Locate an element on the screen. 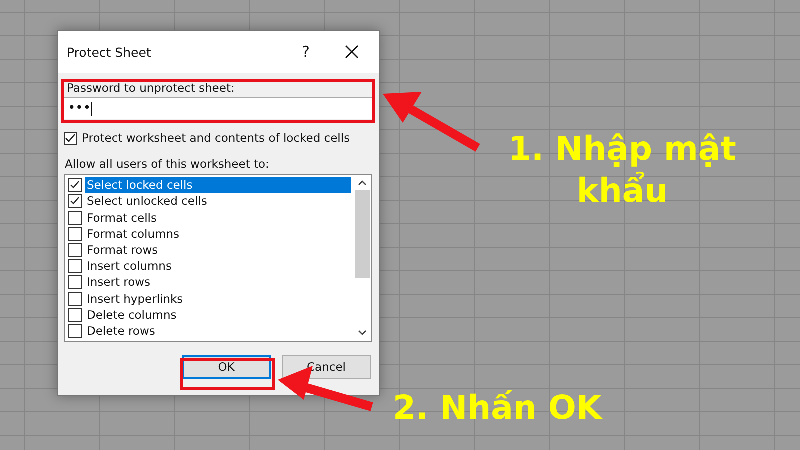  callout-text: 1. Nhập mật khẩu is located at coordinates (623, 170).